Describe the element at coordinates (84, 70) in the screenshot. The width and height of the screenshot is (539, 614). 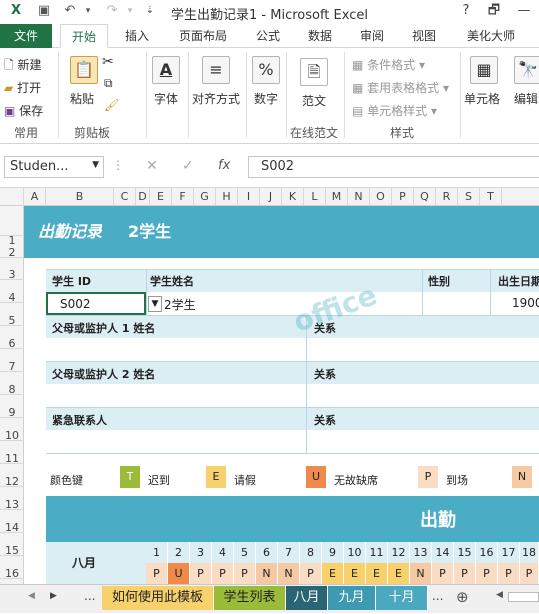
I see `paste-icon: 📋` at that location.